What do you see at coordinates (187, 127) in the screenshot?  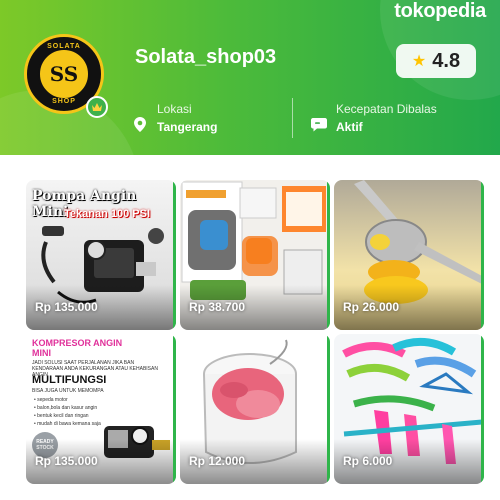 I see `location-value: Tangerang` at bounding box center [187, 127].